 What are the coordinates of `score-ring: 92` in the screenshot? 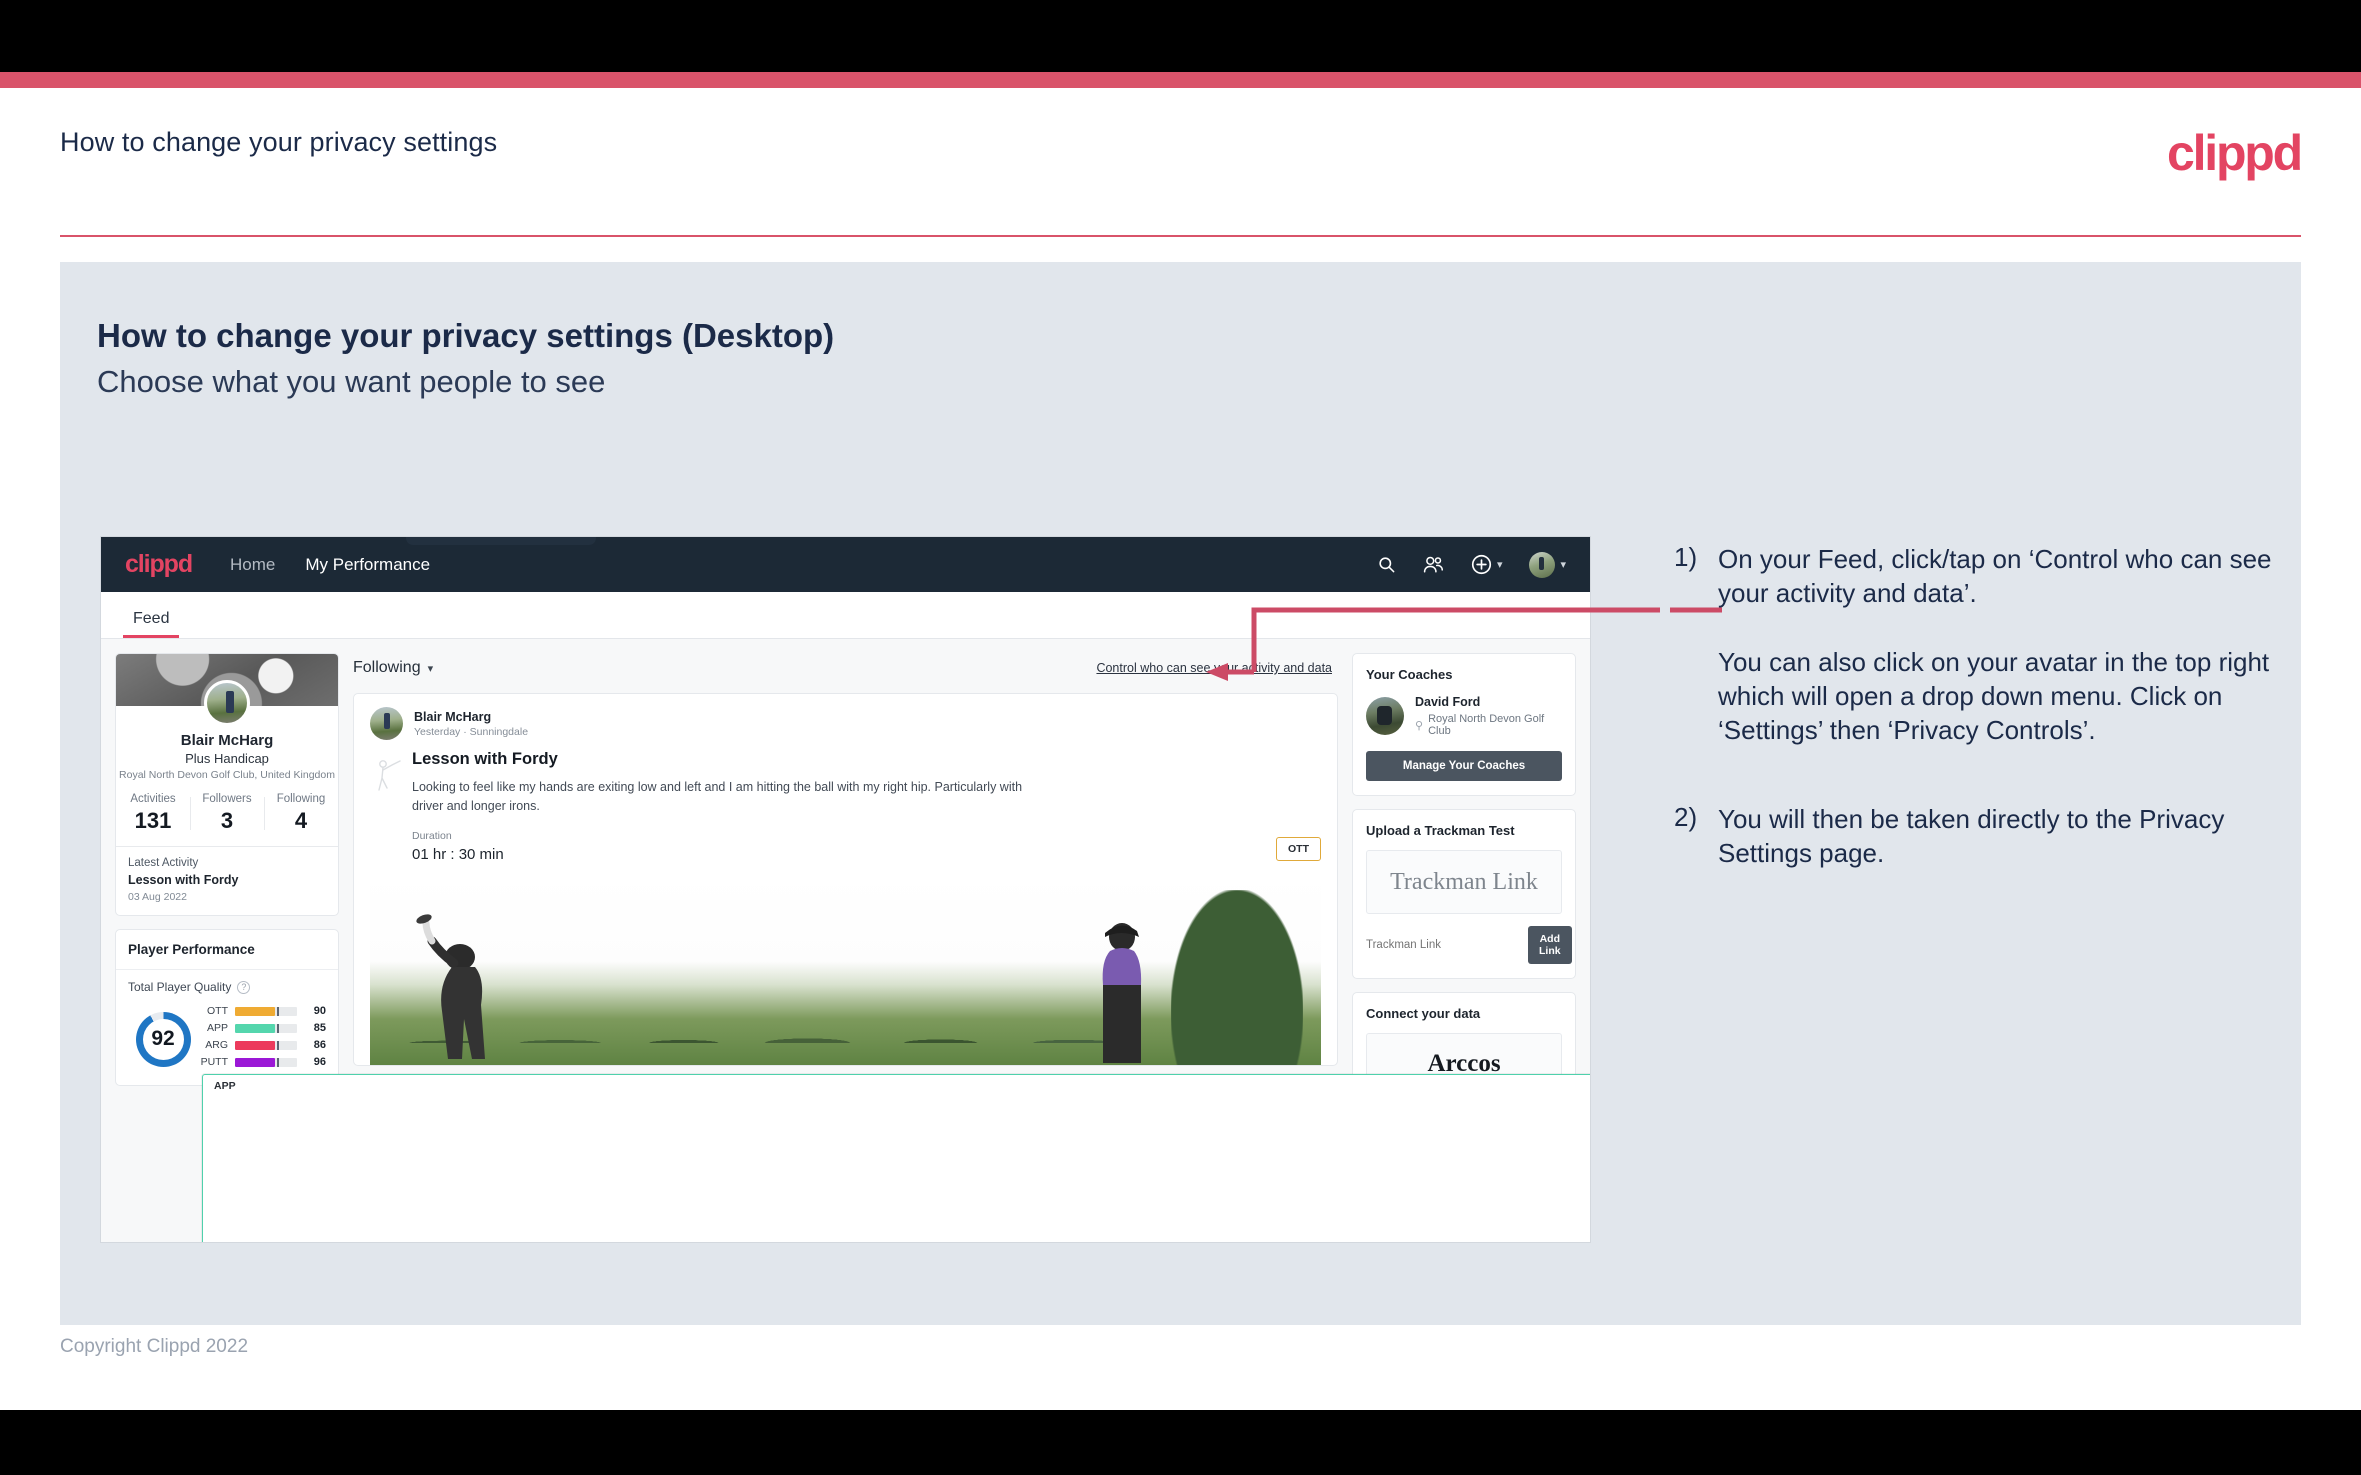 It's located at (163, 1039).